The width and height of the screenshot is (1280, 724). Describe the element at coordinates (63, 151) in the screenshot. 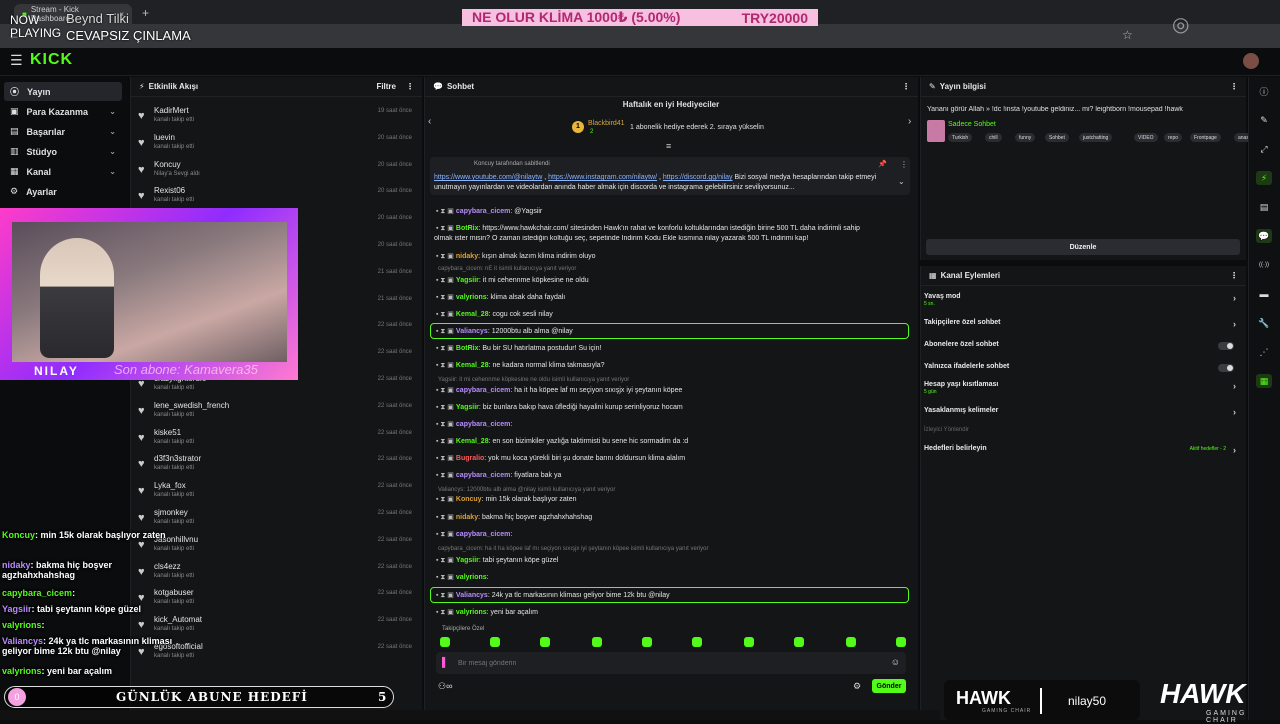

I see `sidebar-item-3: ▥ Stüdyo ⌄` at that location.